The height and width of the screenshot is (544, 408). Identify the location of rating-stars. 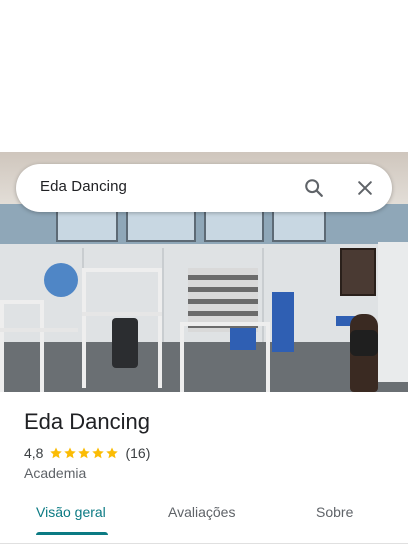
(84, 453).